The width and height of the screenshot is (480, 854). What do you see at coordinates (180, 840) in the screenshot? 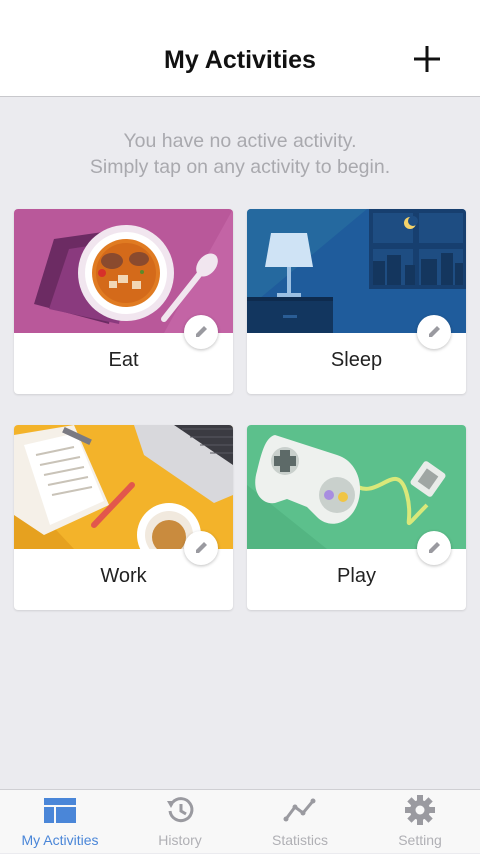
I see `tab-label: History` at bounding box center [180, 840].